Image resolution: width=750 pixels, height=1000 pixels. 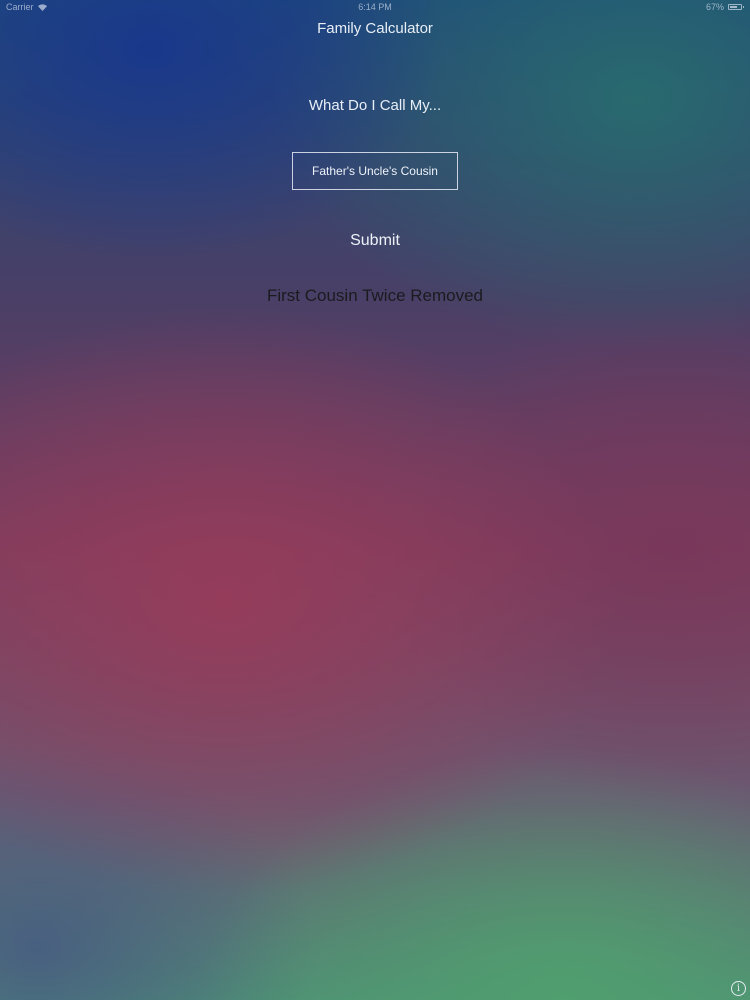 I want to click on info-icon: i, so click(x=738, y=988).